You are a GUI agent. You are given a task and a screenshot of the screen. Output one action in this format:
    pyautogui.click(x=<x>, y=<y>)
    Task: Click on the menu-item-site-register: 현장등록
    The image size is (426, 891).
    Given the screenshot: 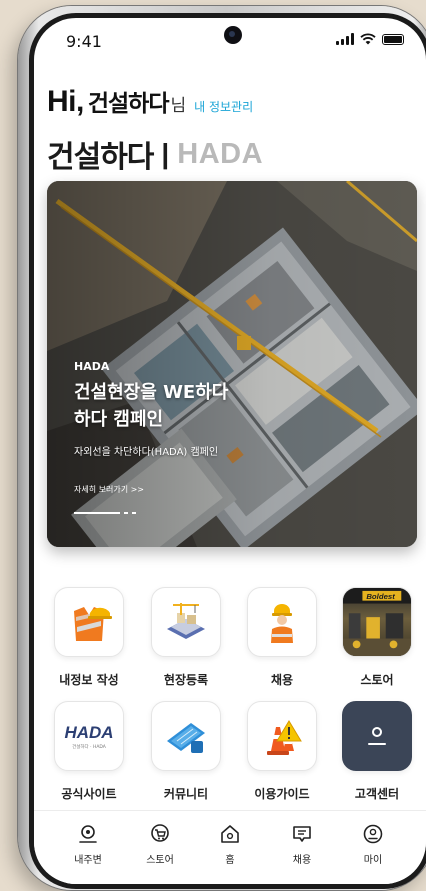 What is the action you would take?
    pyautogui.click(x=186, y=637)
    